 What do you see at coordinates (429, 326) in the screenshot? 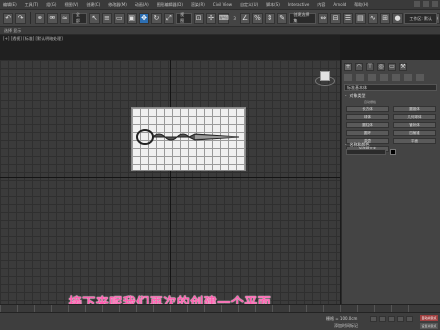
I see `set-key-button: 设置关键点` at bounding box center [429, 326].